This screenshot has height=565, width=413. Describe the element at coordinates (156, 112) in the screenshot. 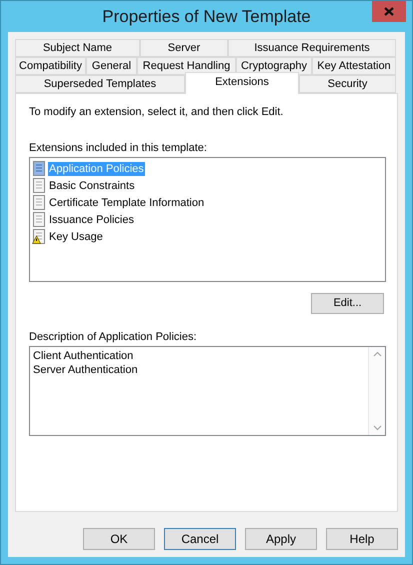

I see `instruction-text: To modify an extension, select it, and then click Edit.` at that location.